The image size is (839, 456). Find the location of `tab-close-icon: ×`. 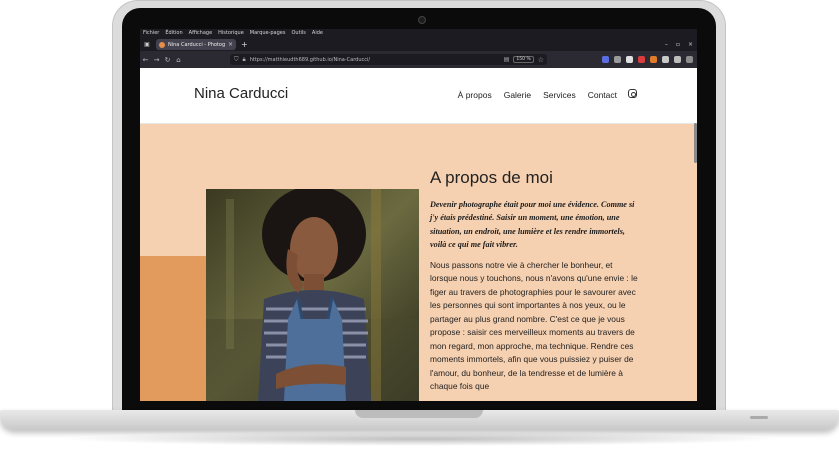

tab-close-icon: × is located at coordinates (230, 44).